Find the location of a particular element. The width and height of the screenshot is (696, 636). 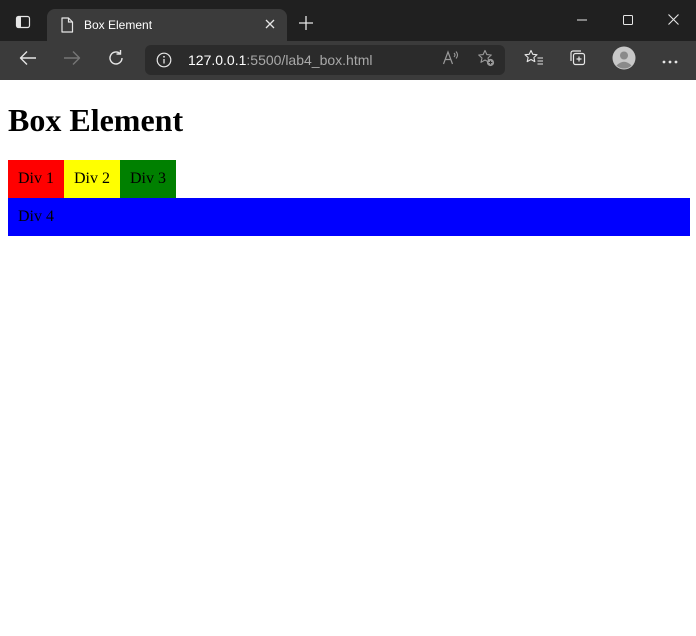

favorites-button is located at coordinates (534, 60).